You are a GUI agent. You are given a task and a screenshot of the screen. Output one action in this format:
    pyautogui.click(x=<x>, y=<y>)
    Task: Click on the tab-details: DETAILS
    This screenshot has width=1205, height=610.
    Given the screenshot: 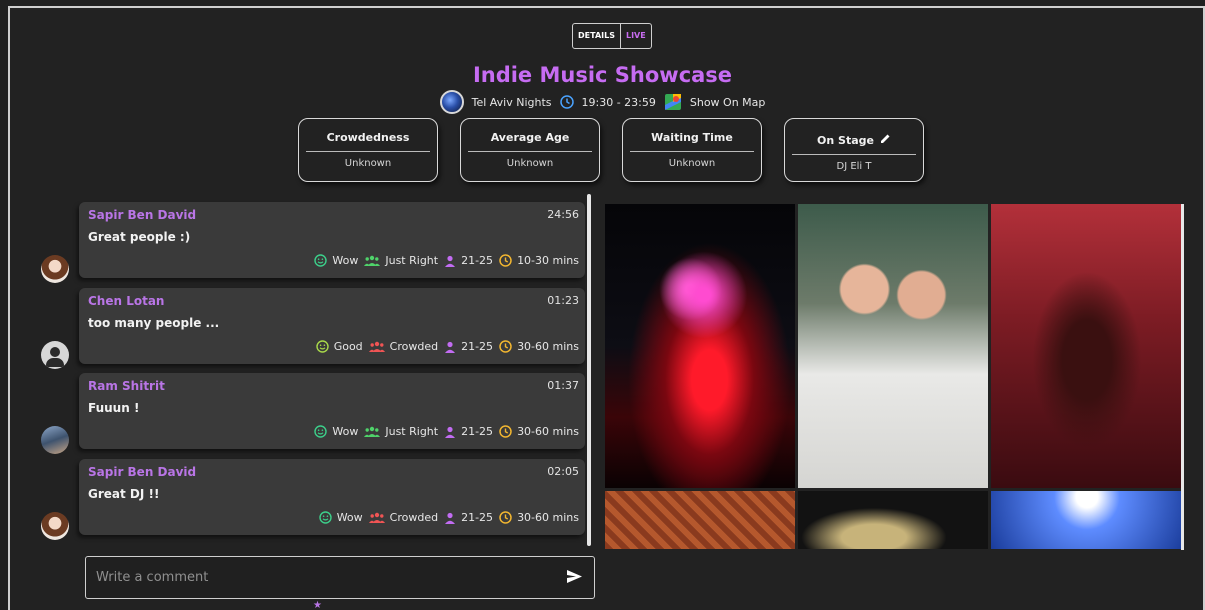 What is the action you would take?
    pyautogui.click(x=597, y=36)
    